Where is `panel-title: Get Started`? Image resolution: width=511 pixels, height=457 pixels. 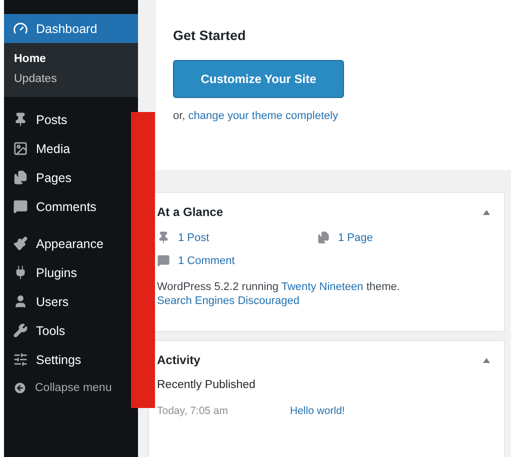 panel-title: Get Started is located at coordinates (209, 35).